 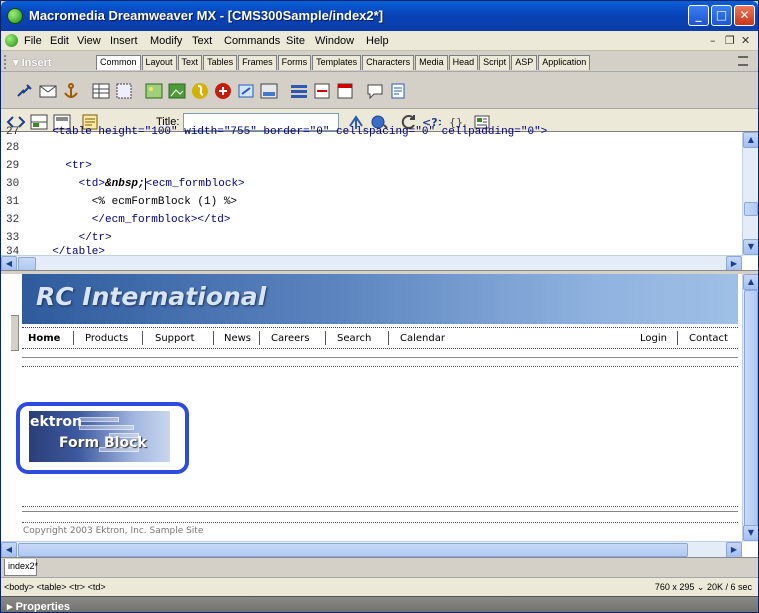 I want to click on scroll-down-icon: ▼, so click(x=750, y=247).